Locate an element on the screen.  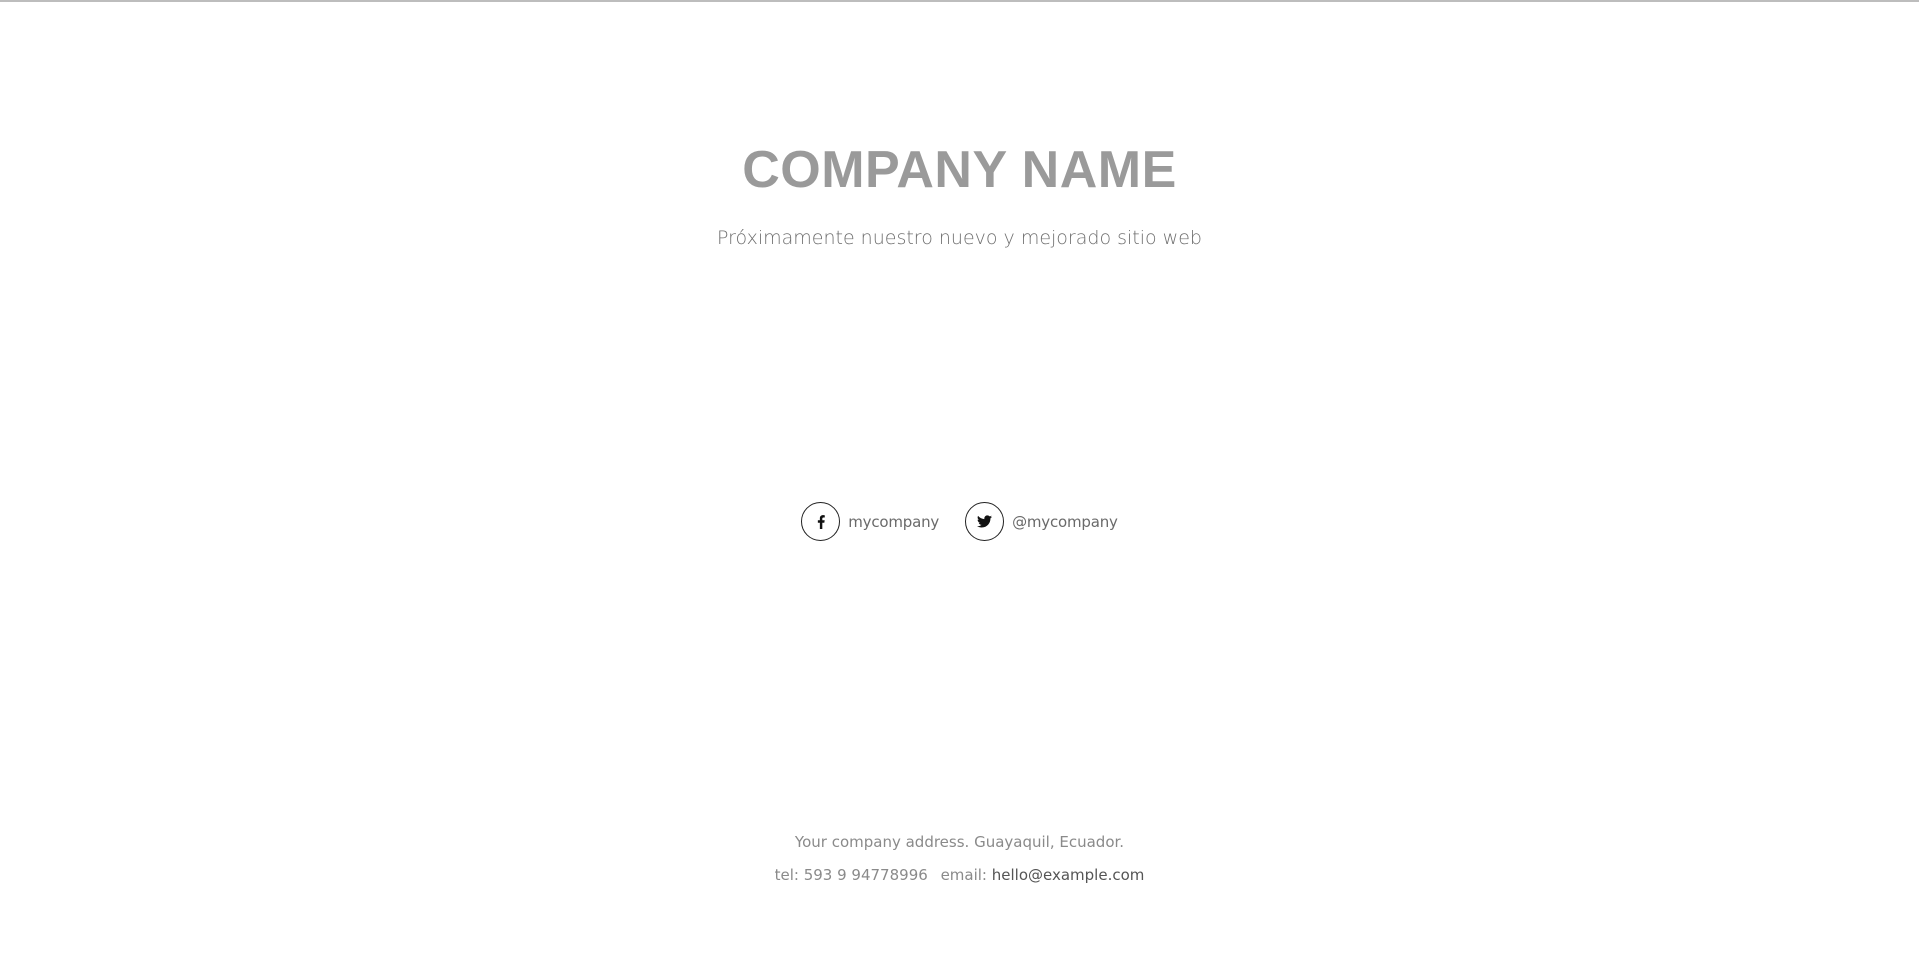
email-label: email: is located at coordinates (963, 875).